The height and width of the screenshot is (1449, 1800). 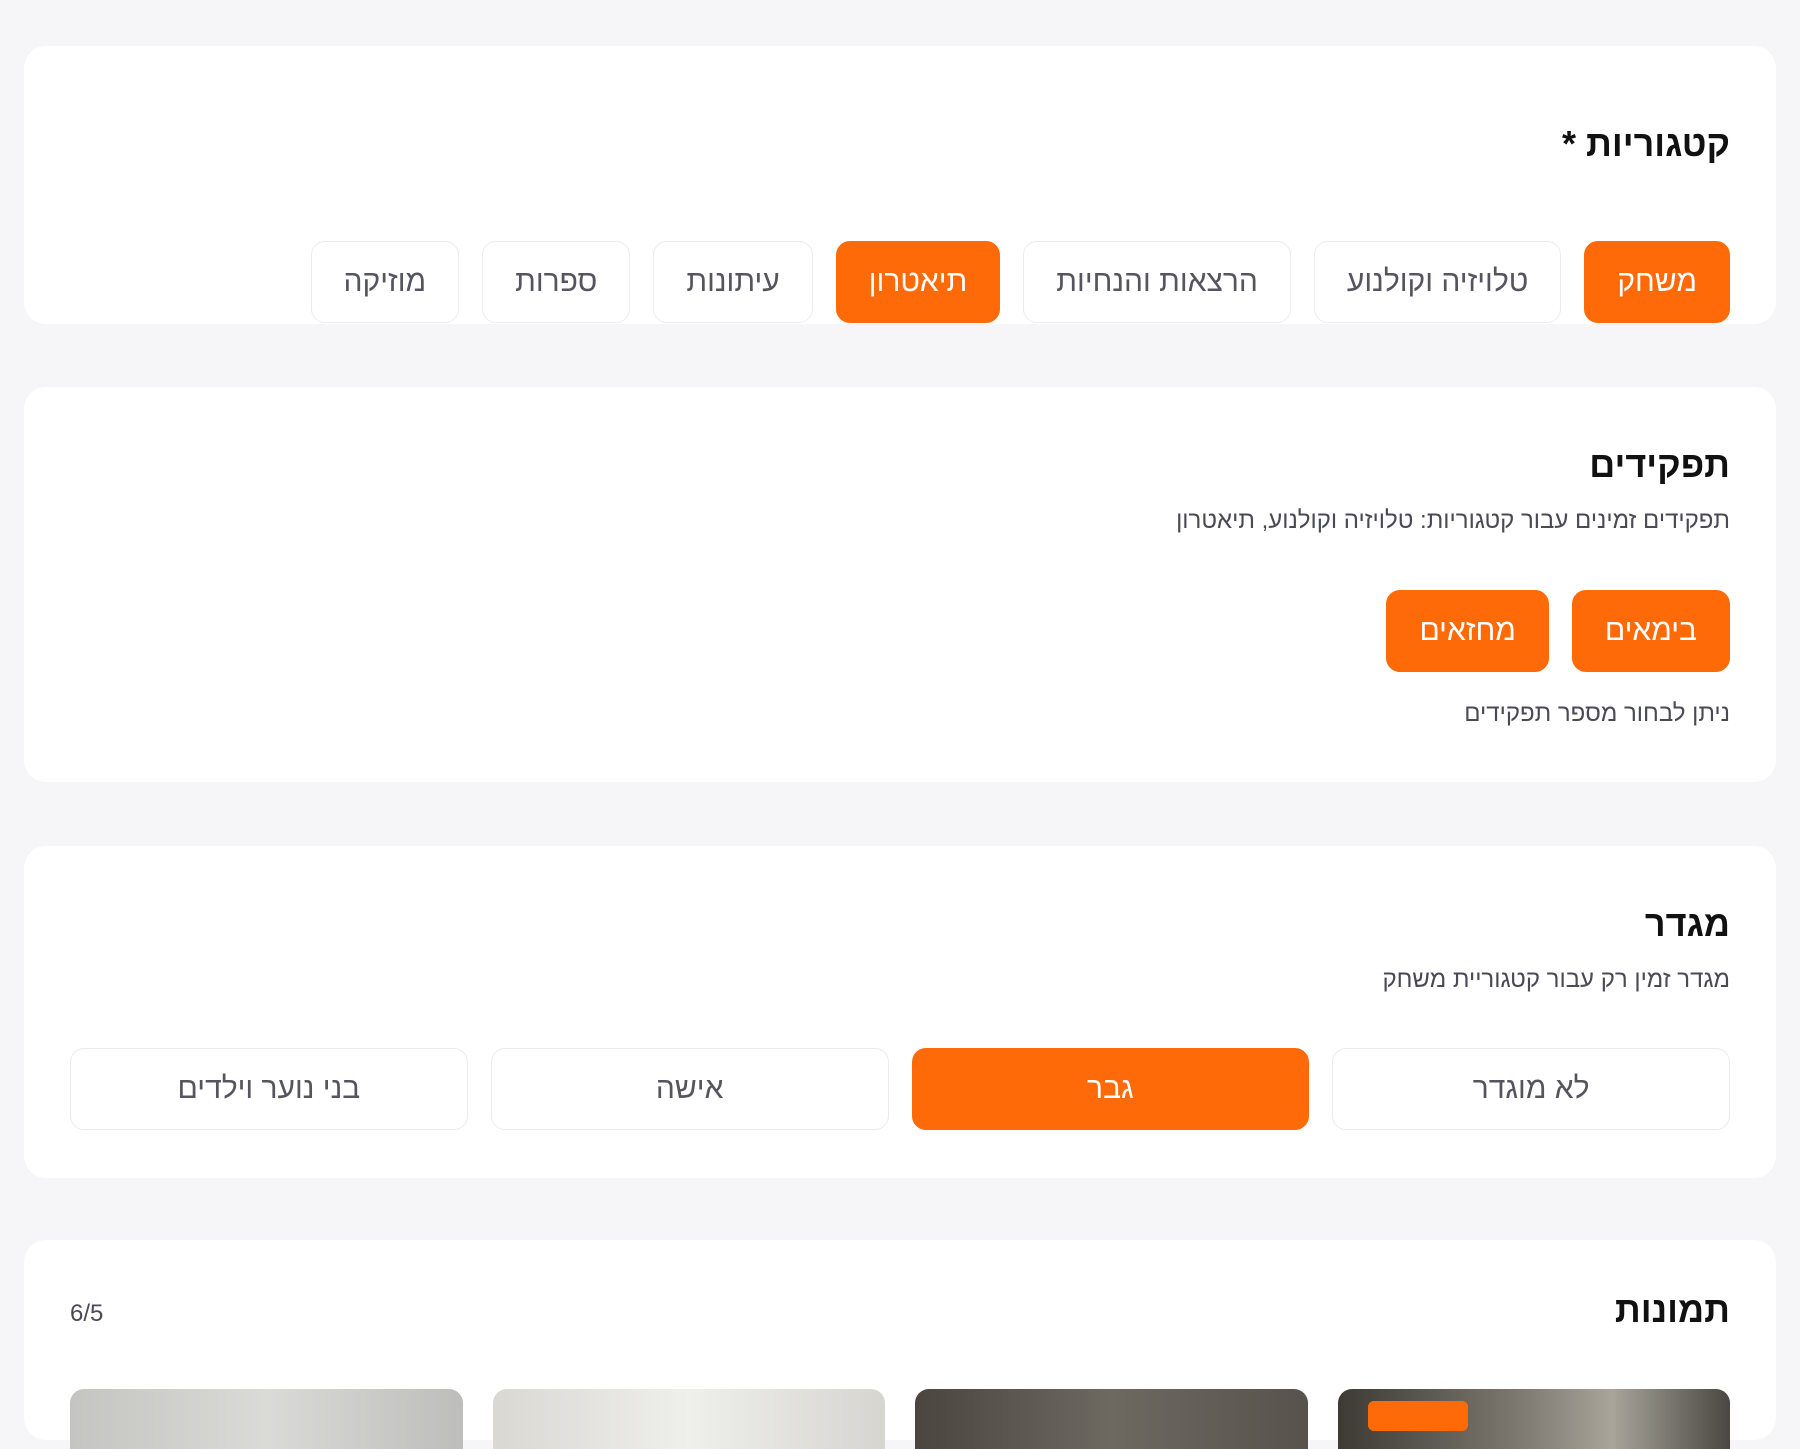 I want to click on category-chip-journalism: עיתונות, so click(x=733, y=282).